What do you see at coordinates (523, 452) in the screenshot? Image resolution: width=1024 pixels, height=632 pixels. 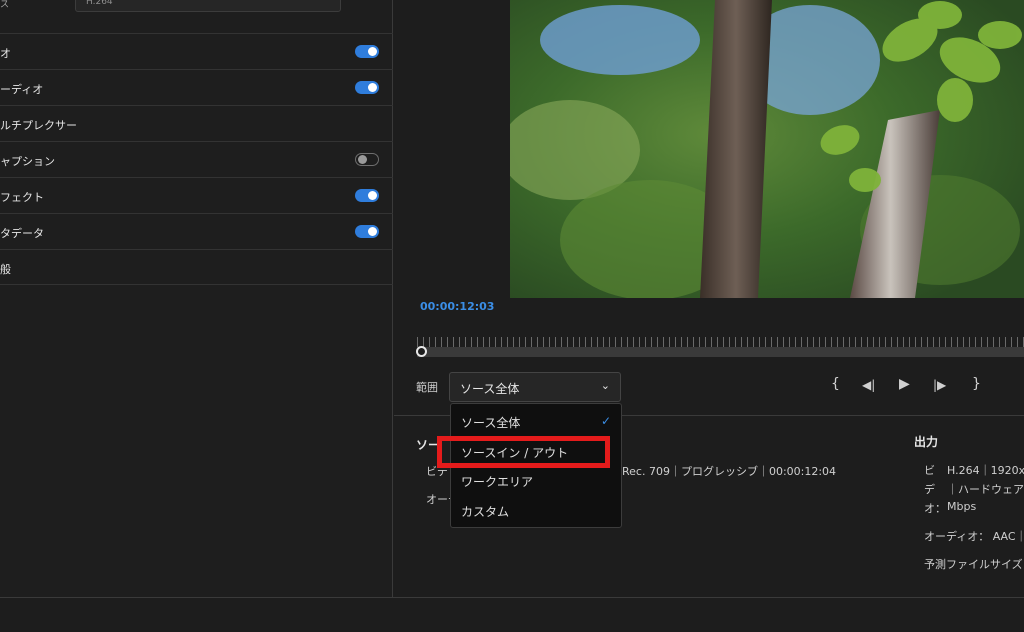 I see `highlight-annotation-box` at bounding box center [523, 452].